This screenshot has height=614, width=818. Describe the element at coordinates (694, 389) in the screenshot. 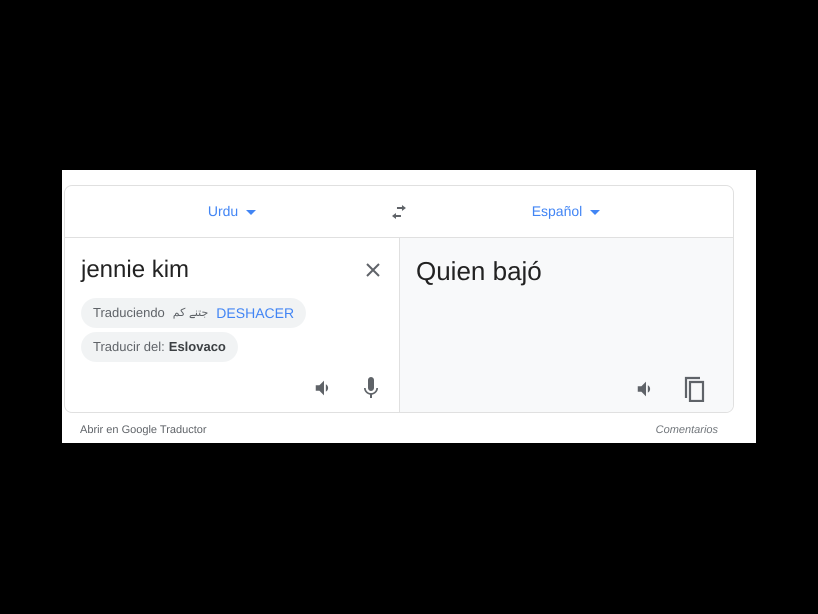

I see `copy-icon` at that location.